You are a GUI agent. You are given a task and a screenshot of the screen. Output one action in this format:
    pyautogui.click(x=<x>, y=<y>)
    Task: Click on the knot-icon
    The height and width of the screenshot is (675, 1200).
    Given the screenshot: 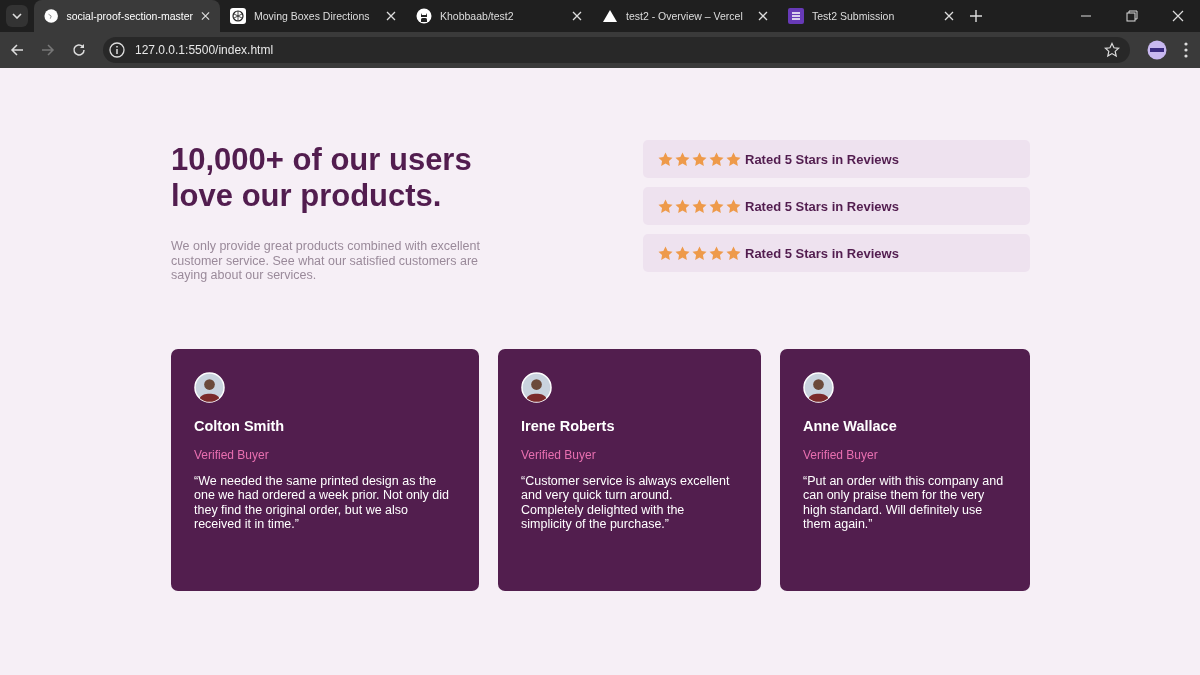 What is the action you would take?
    pyautogui.click(x=238, y=16)
    